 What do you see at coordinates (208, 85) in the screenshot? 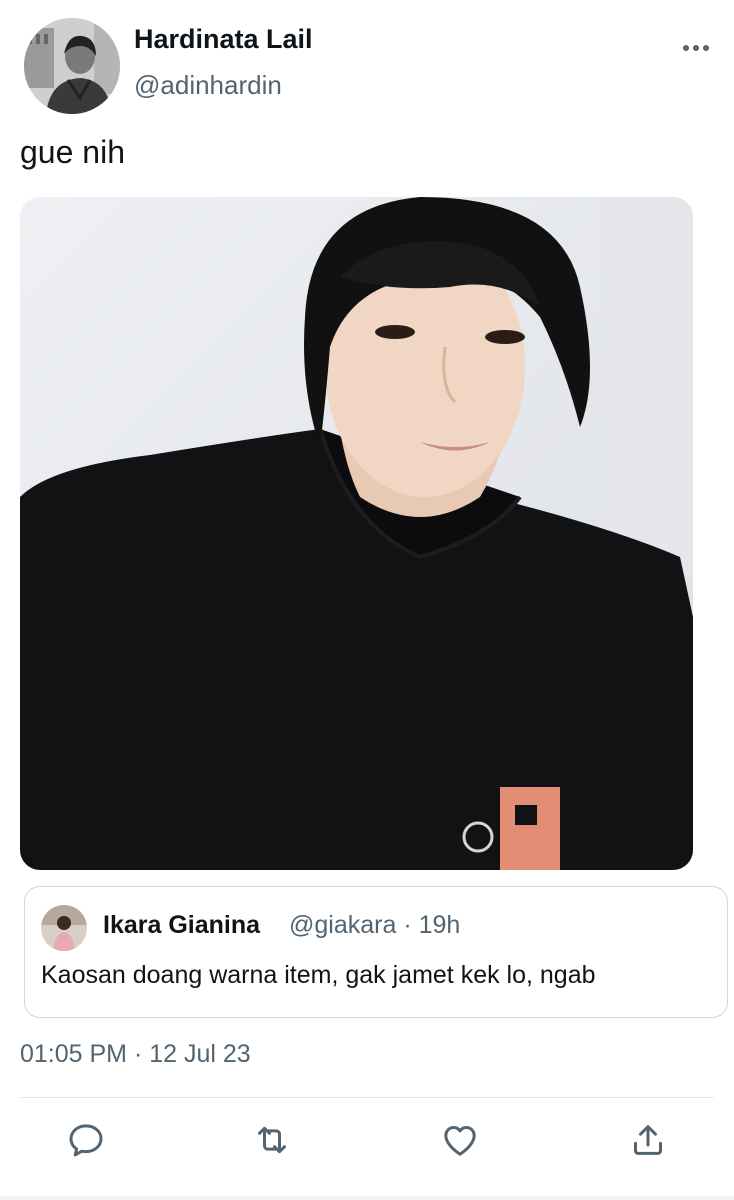
I see `author-handle: @adinhardin` at bounding box center [208, 85].